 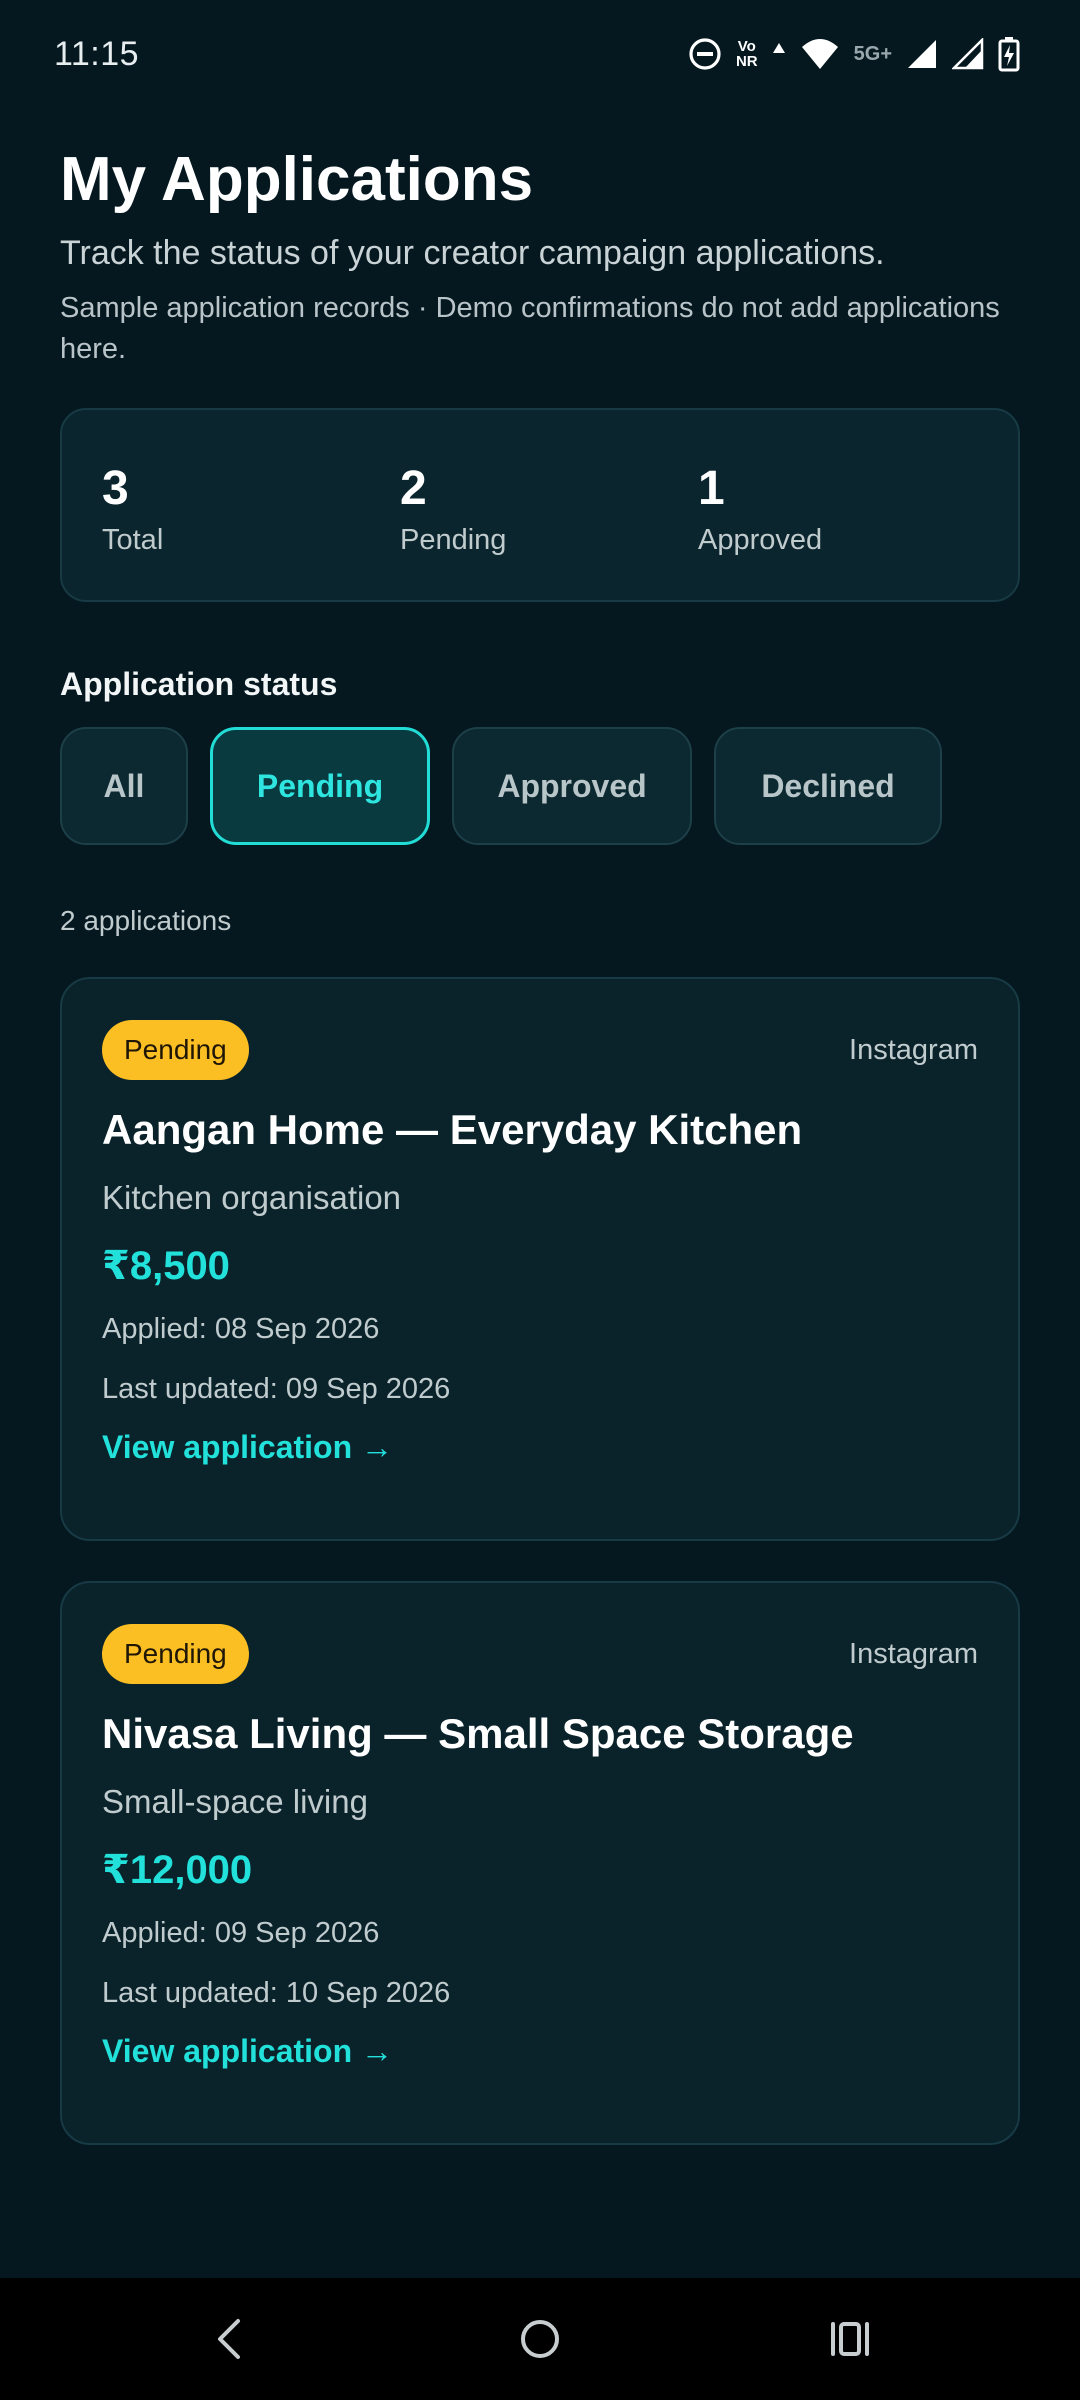 What do you see at coordinates (968, 54) in the screenshot?
I see `signal-2-icon` at bounding box center [968, 54].